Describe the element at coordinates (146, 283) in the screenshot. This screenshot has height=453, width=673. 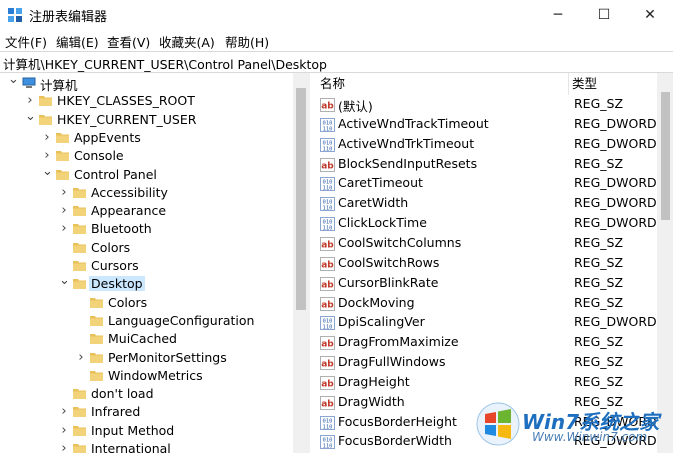
I see `tree-node: ⌄ Desktop` at that location.